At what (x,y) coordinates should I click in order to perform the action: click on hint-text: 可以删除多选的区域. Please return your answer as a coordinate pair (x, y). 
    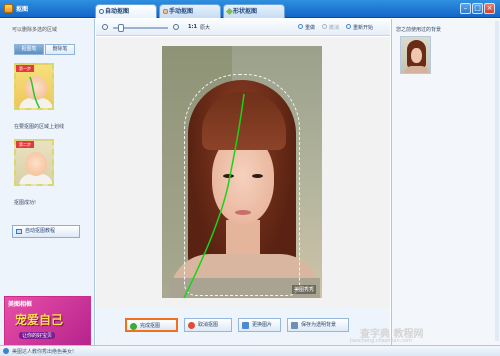
    Looking at the image, I should click on (35, 30).